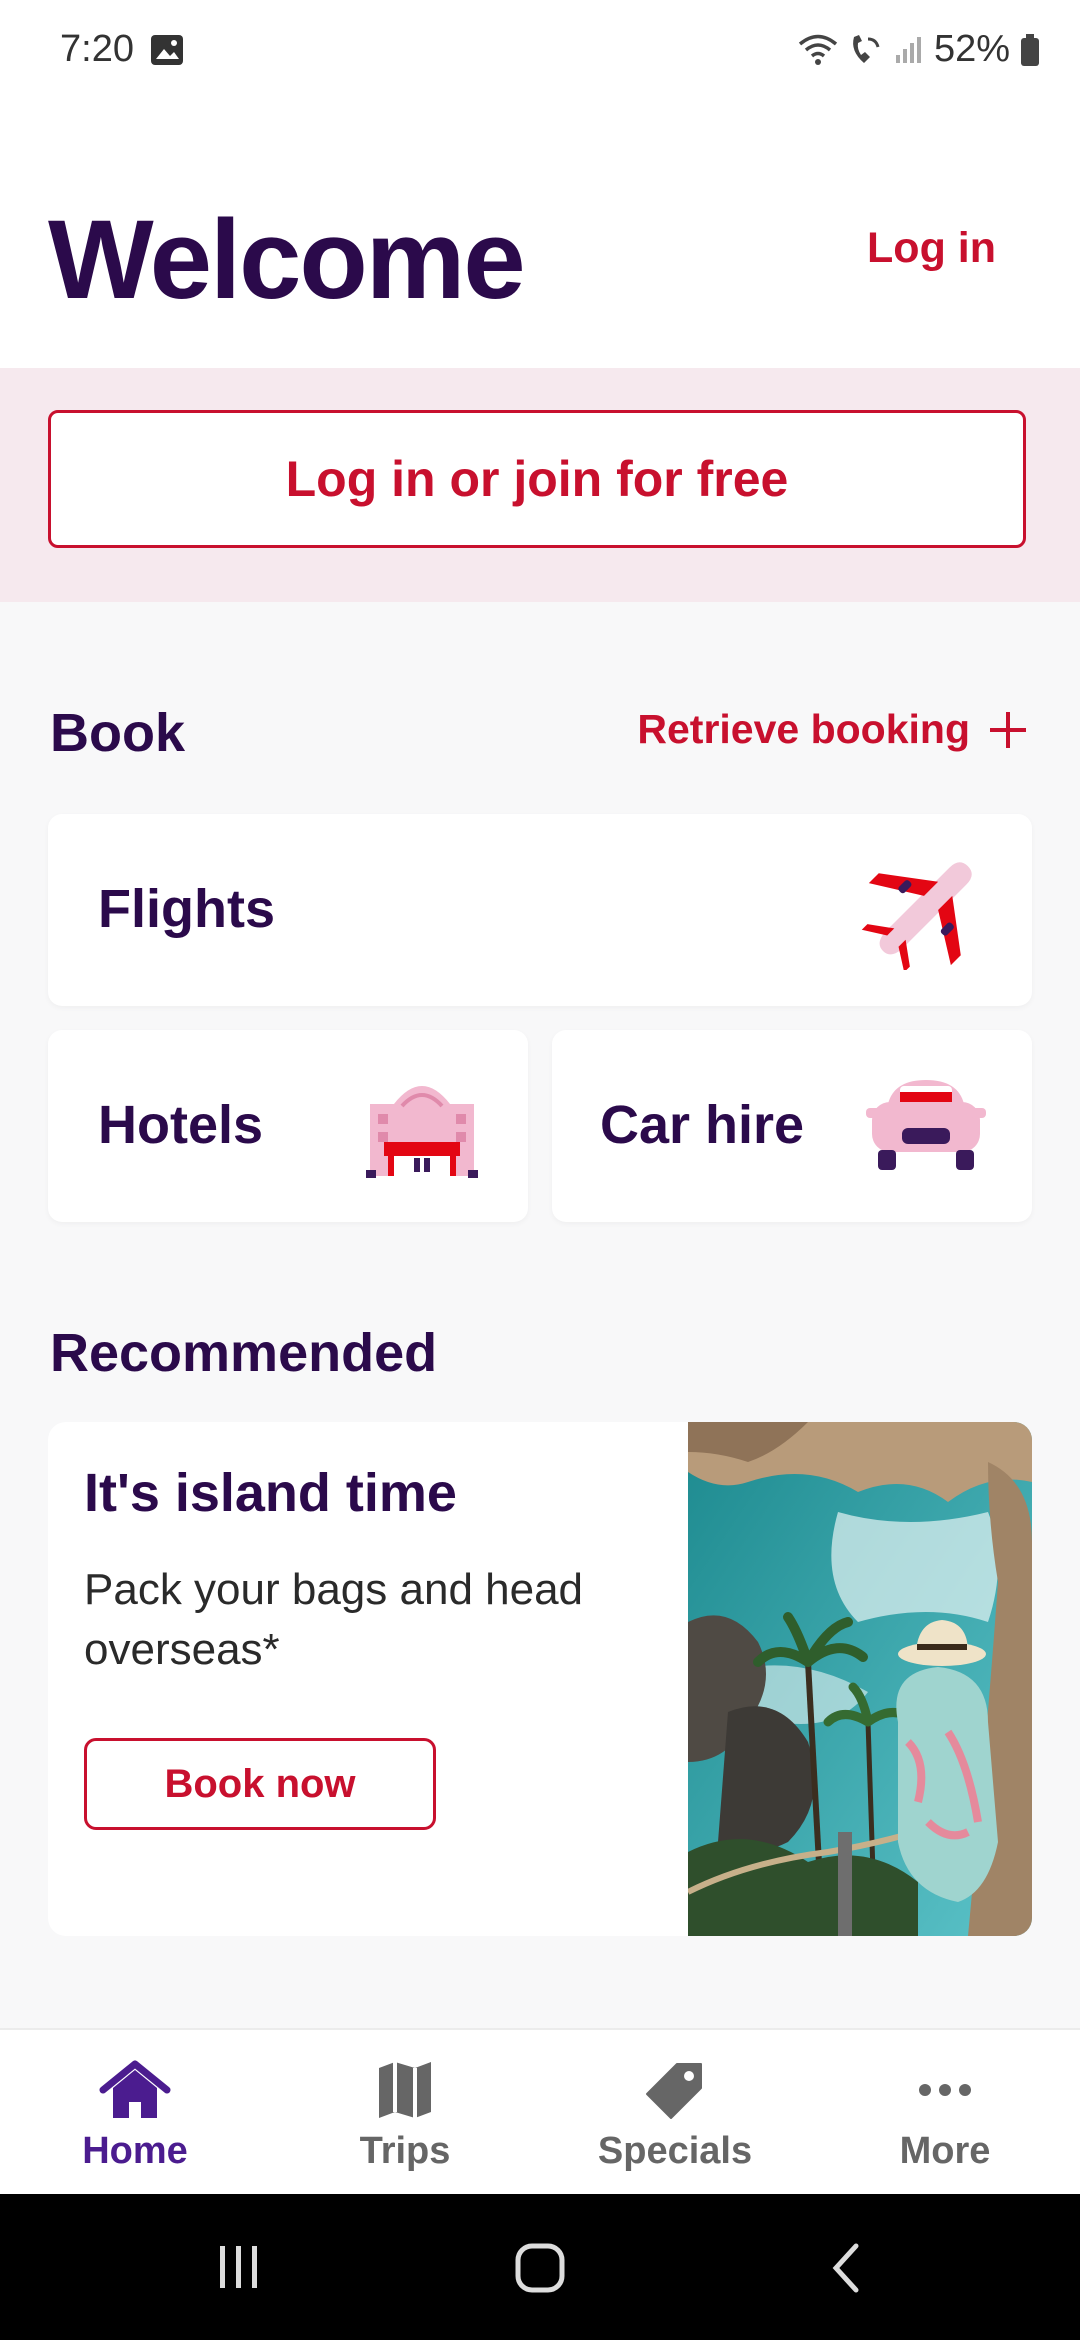 Image resolution: width=1080 pixels, height=2340 pixels. I want to click on airplane-icon, so click(916, 916).